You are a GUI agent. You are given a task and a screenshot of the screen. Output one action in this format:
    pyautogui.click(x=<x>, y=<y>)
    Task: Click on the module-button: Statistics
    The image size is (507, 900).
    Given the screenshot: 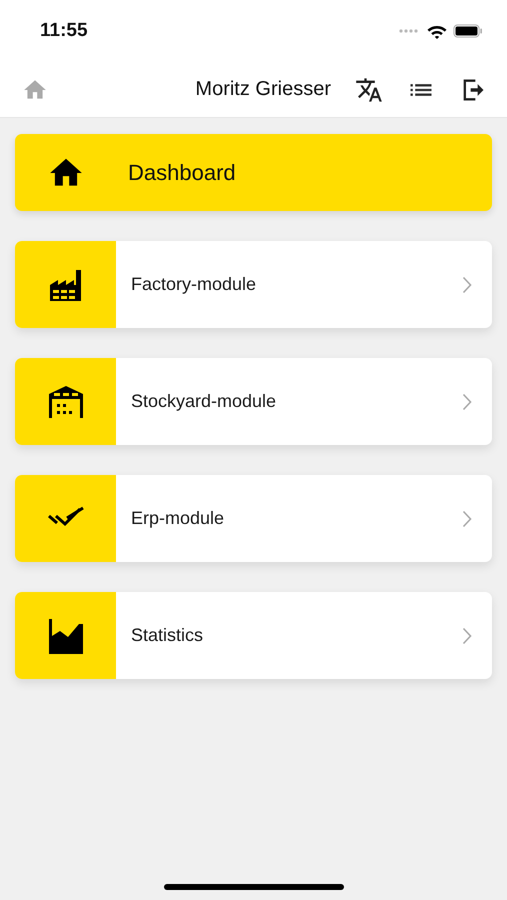 What is the action you would take?
    pyautogui.click(x=253, y=635)
    